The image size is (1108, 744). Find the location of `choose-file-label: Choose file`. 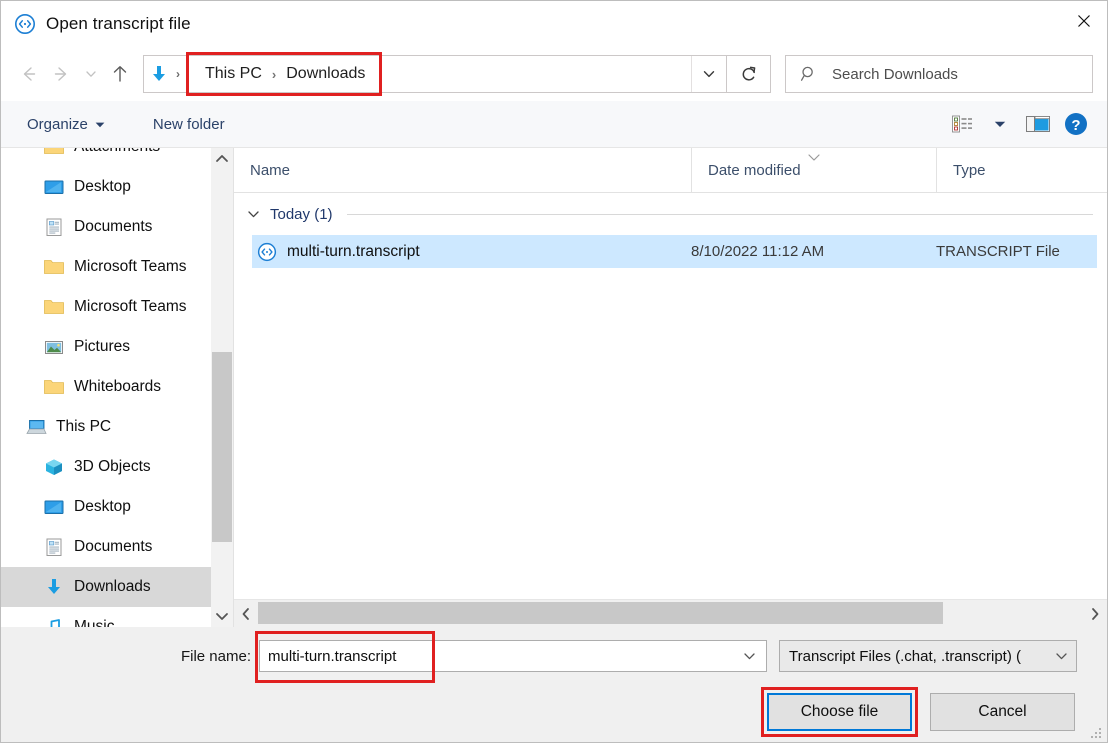

choose-file-label: Choose file is located at coordinates (839, 711).